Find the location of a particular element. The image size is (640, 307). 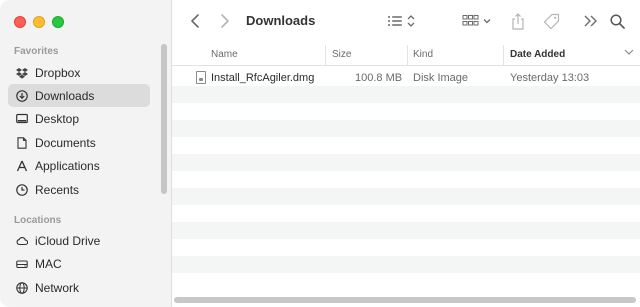

sidebar-item-label: Network is located at coordinates (57, 287).